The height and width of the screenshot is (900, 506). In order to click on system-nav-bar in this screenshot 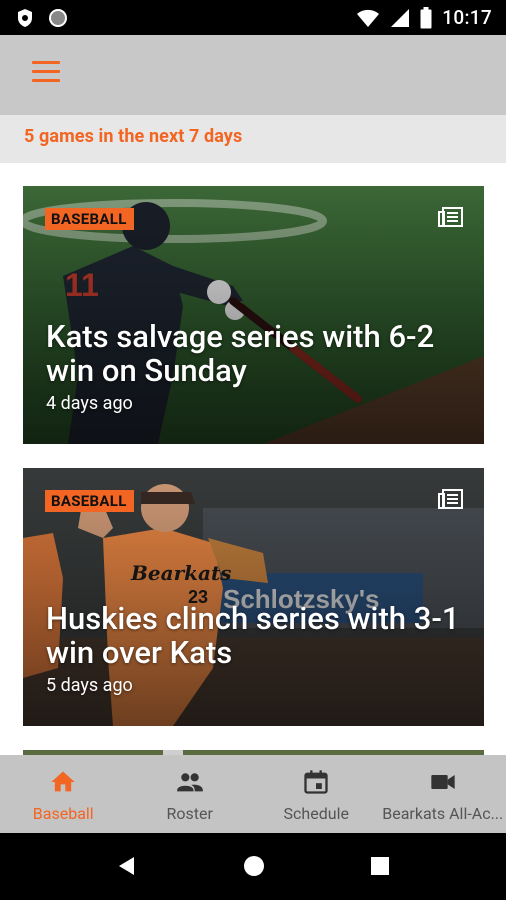, I will do `click(253, 866)`.